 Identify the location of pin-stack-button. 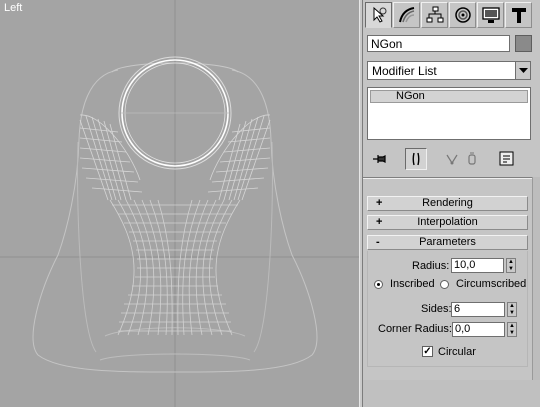
(380, 159).